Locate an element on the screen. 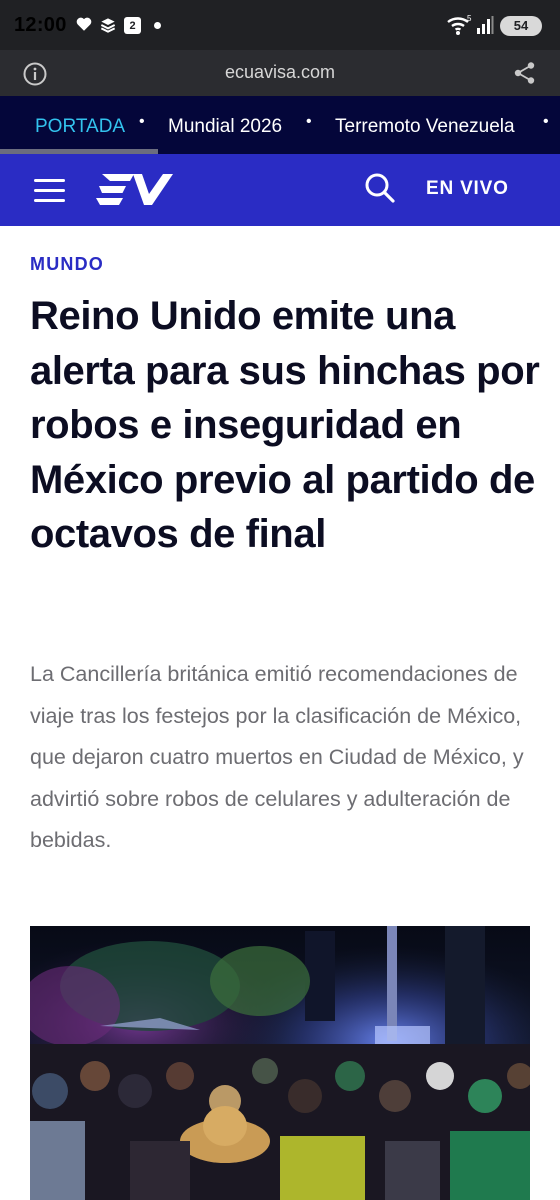 Image resolution: width=560 pixels, height=1200 pixels. share-icon is located at coordinates (525, 73).